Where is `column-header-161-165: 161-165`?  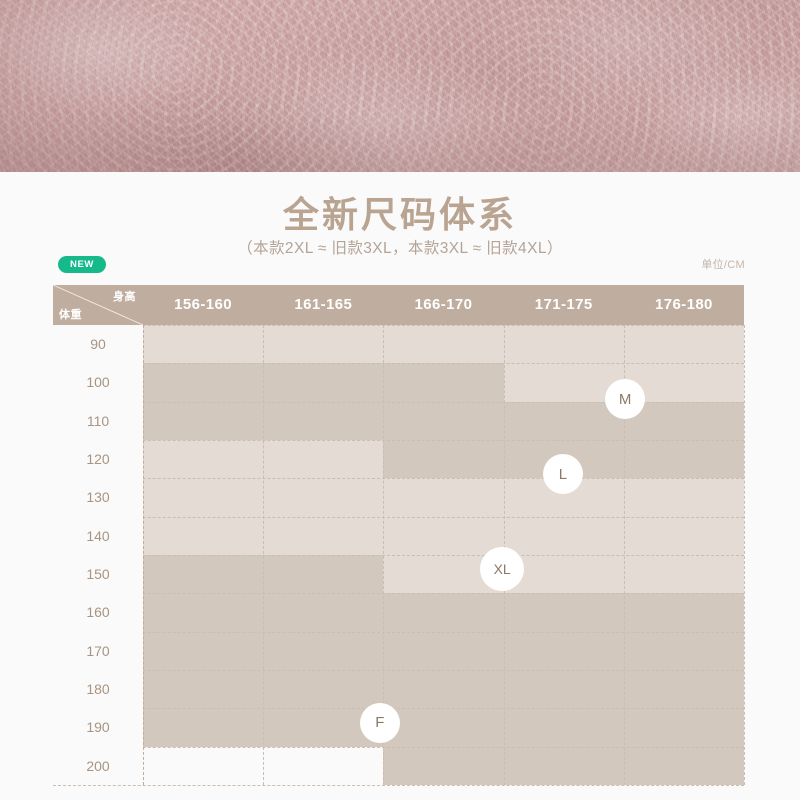
column-header-161-165: 161-165 is located at coordinates (323, 304).